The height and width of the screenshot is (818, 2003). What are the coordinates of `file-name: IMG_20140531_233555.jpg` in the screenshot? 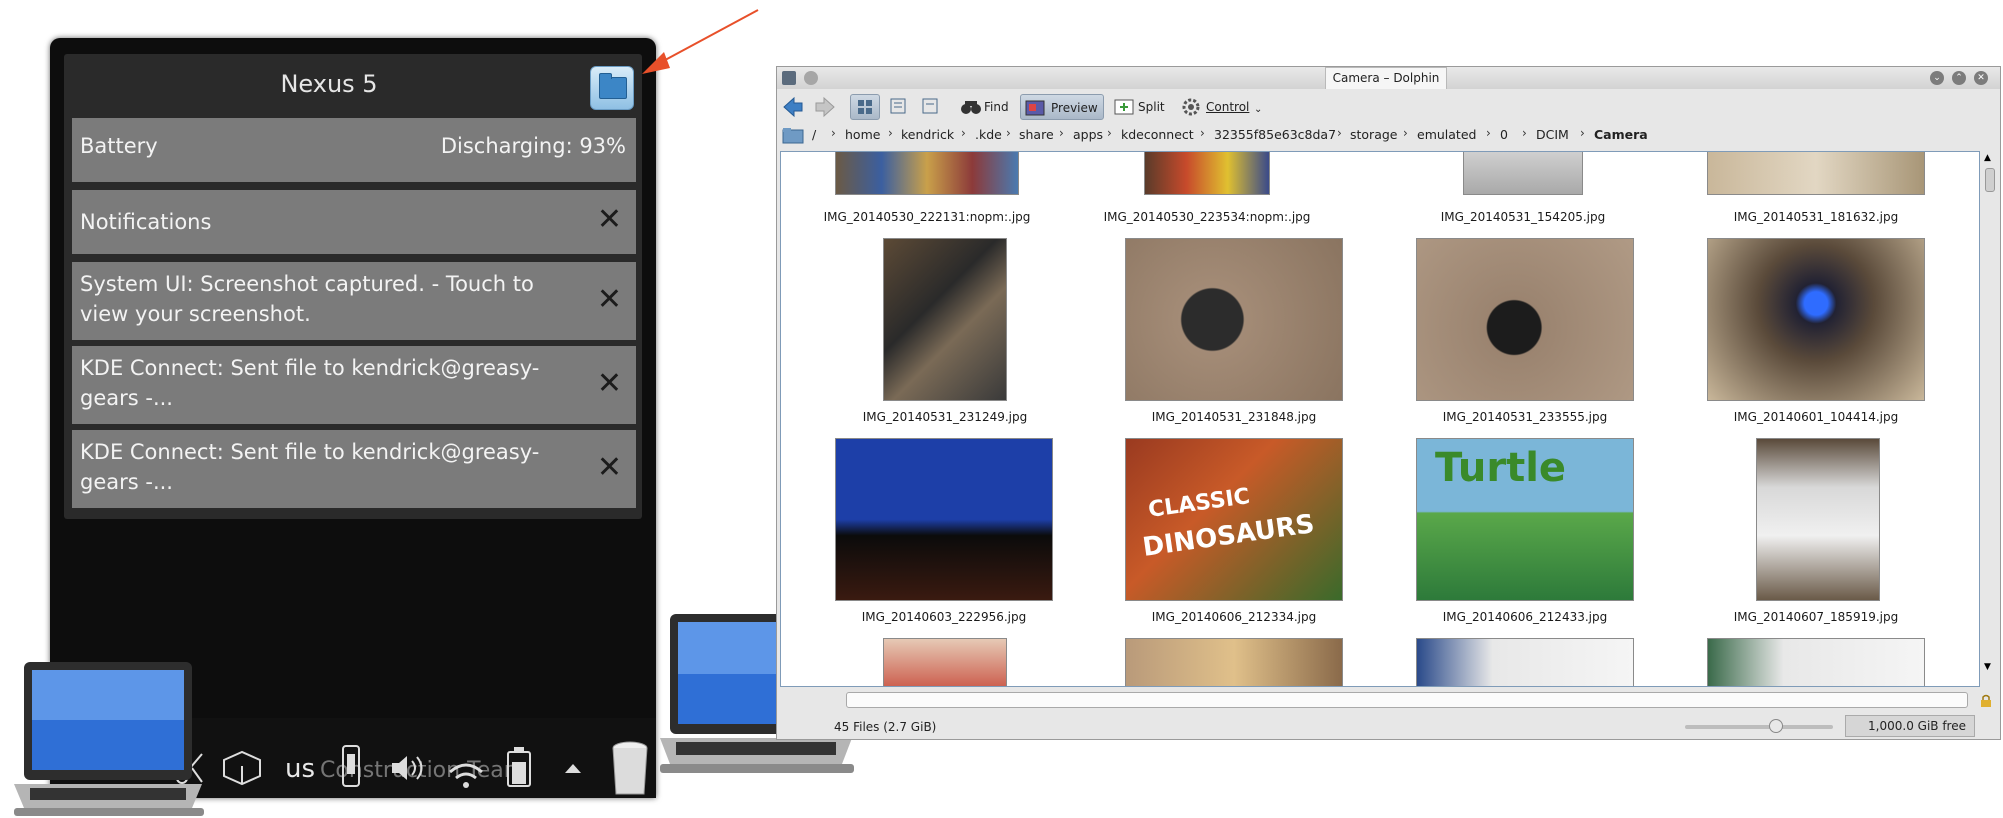 It's located at (1525, 417).